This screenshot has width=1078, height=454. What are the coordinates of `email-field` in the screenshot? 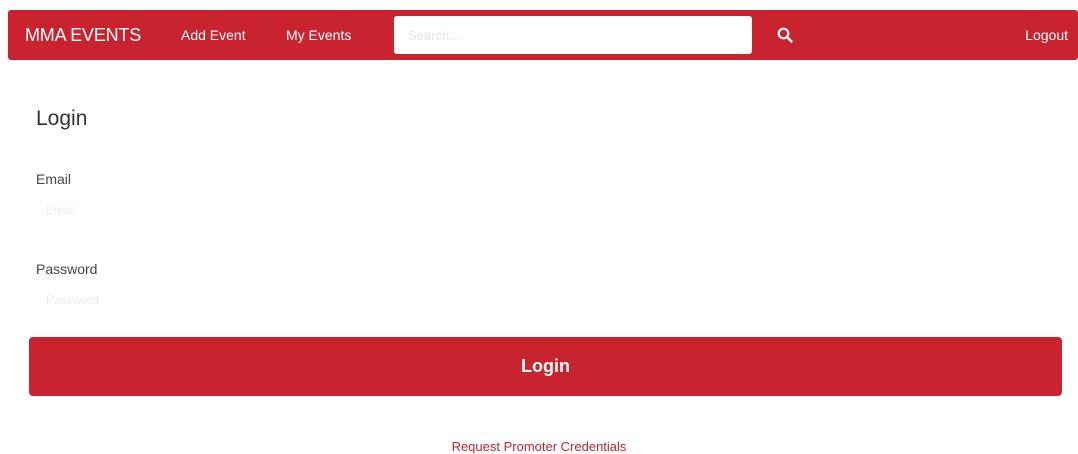 It's located at (549, 210).